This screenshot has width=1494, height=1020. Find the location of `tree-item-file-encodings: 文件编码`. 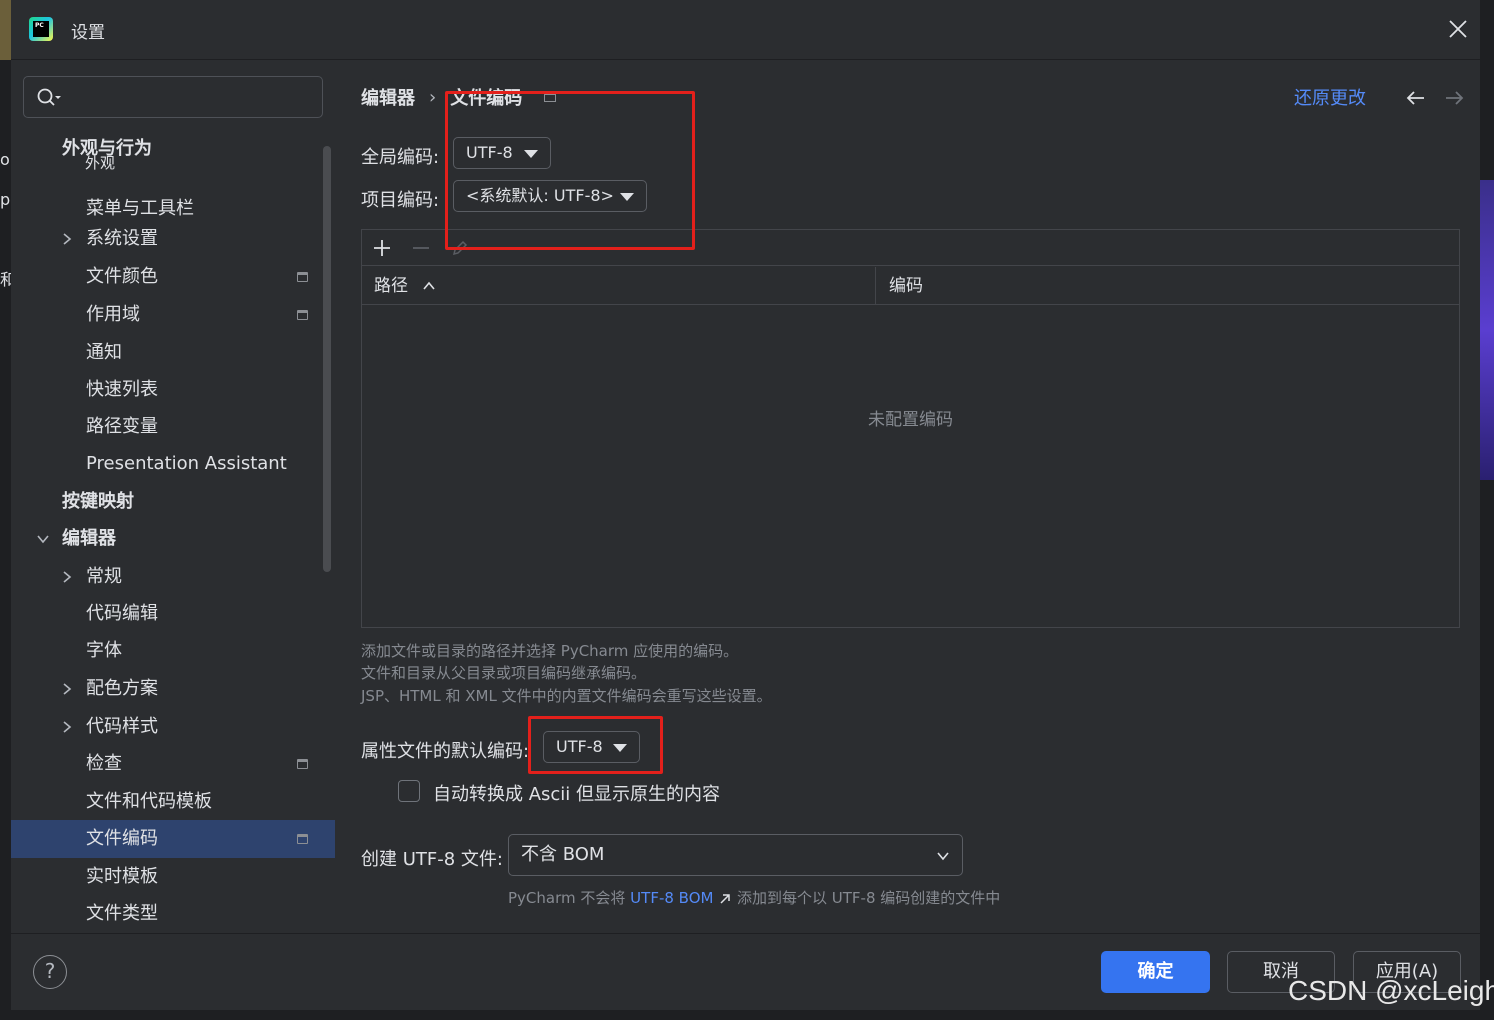

tree-item-file-encodings: 文件编码 is located at coordinates (173, 839).